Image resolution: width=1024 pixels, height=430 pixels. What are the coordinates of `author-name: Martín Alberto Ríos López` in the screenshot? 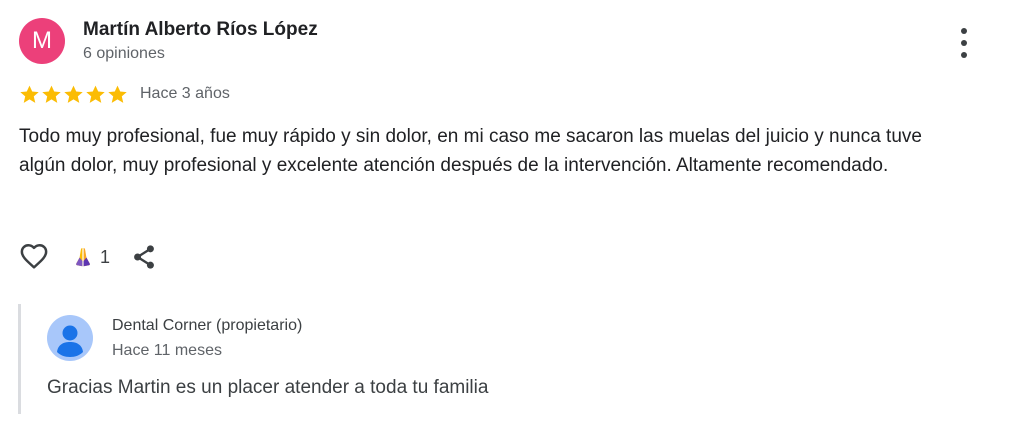 It's located at (200, 30).